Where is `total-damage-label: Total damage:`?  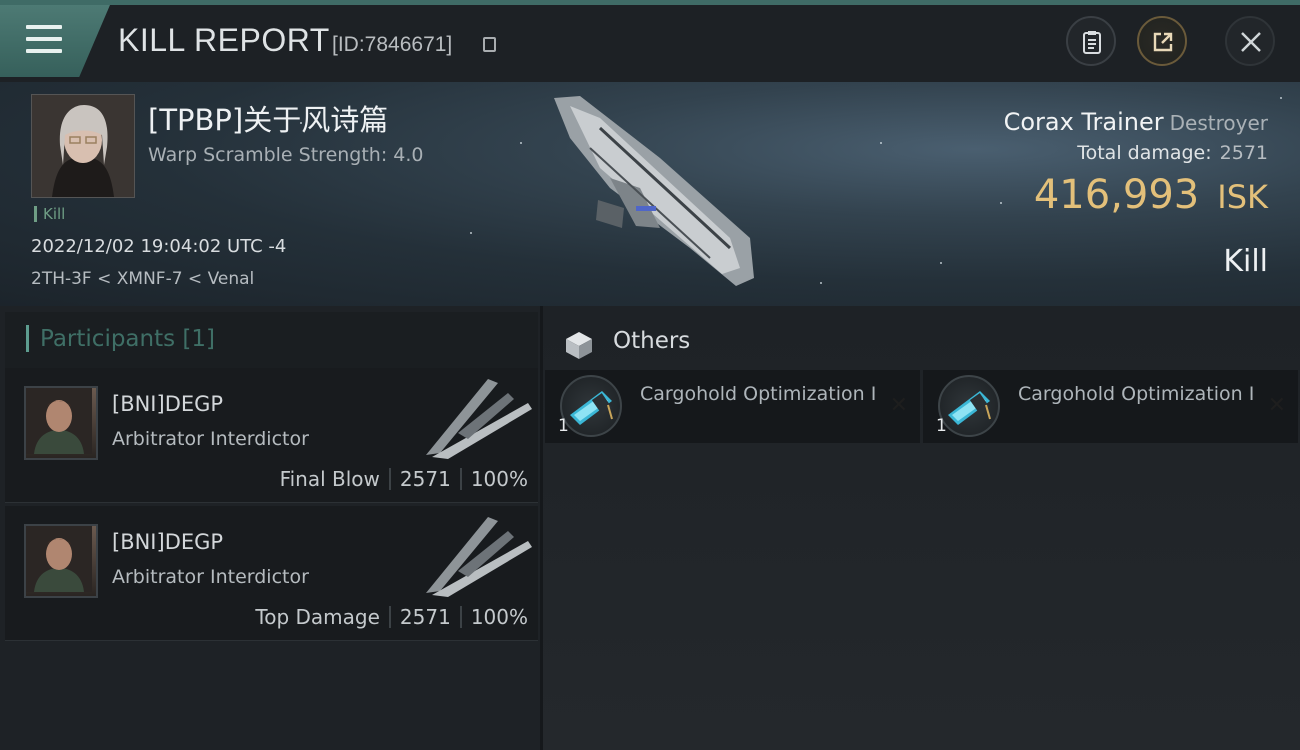 total-damage-label: Total damage: is located at coordinates (1144, 153).